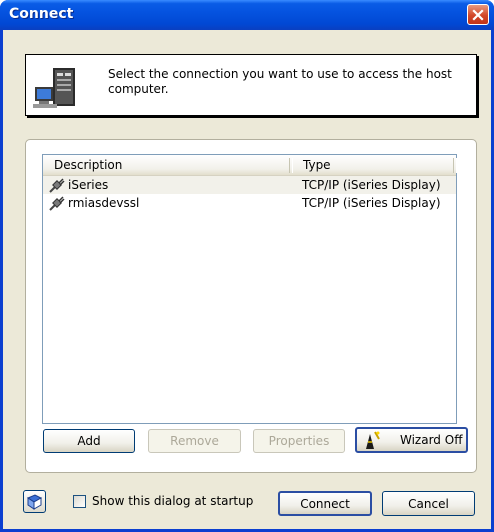  Describe the element at coordinates (373, 440) in the screenshot. I see `wizard-icon` at that location.